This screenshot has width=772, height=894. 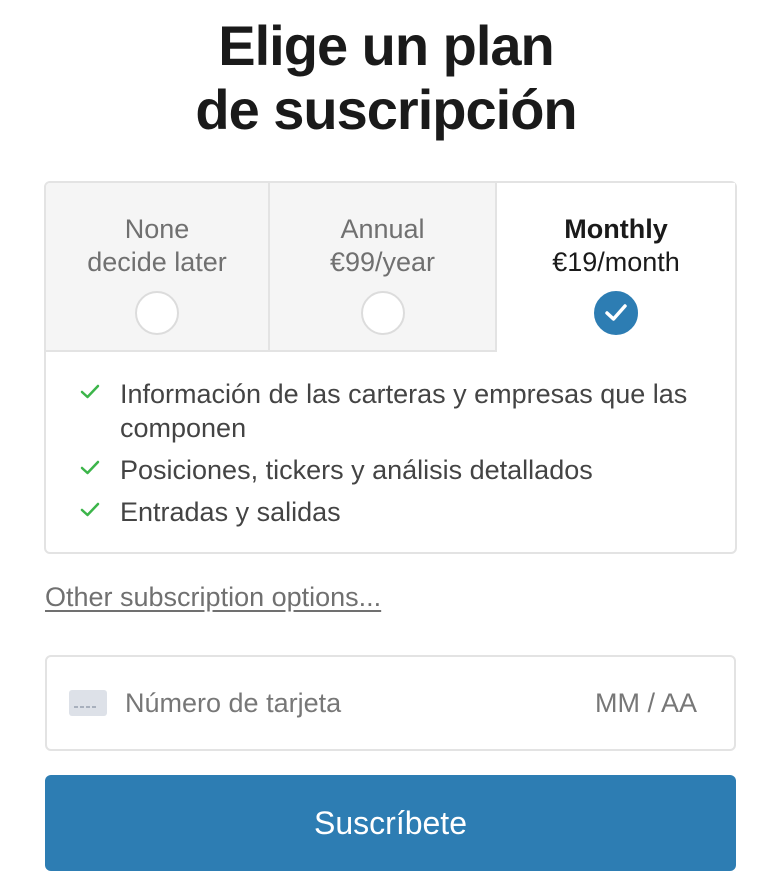 What do you see at coordinates (386, 45) in the screenshot?
I see `title-line-1: Elige un plan` at bounding box center [386, 45].